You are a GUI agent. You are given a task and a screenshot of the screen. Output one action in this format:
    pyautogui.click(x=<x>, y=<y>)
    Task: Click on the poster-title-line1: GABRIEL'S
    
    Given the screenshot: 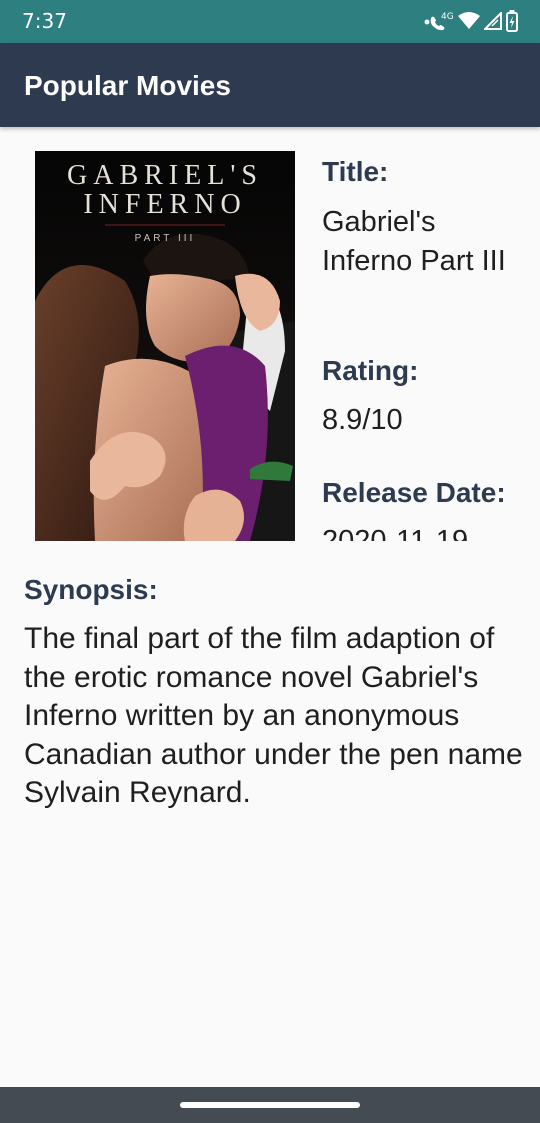 What is the action you would take?
    pyautogui.click(x=165, y=175)
    